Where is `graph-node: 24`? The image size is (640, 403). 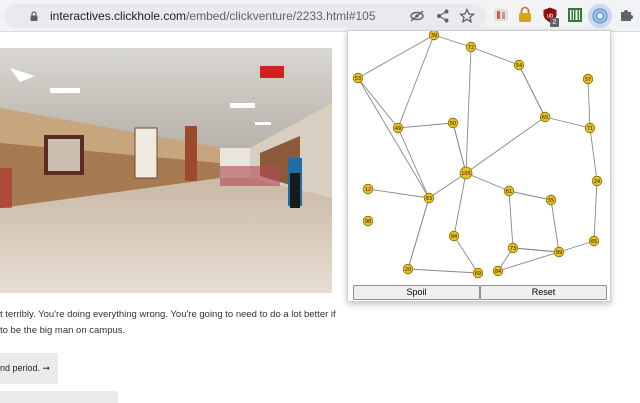
graph-node: 24 is located at coordinates (597, 181).